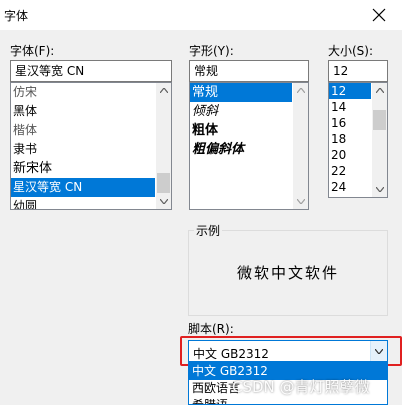 This screenshot has height=405, width=402. Describe the element at coordinates (350, 91) in the screenshot. I see `size-list-item-selected: 12` at that location.